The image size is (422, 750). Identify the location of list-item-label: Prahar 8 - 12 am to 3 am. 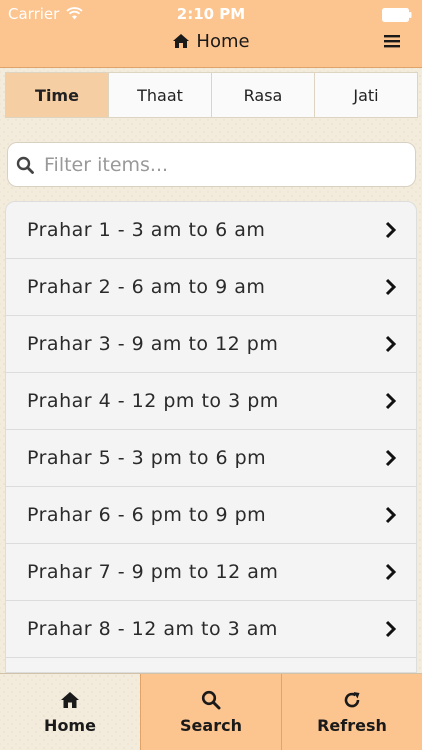
(152, 629).